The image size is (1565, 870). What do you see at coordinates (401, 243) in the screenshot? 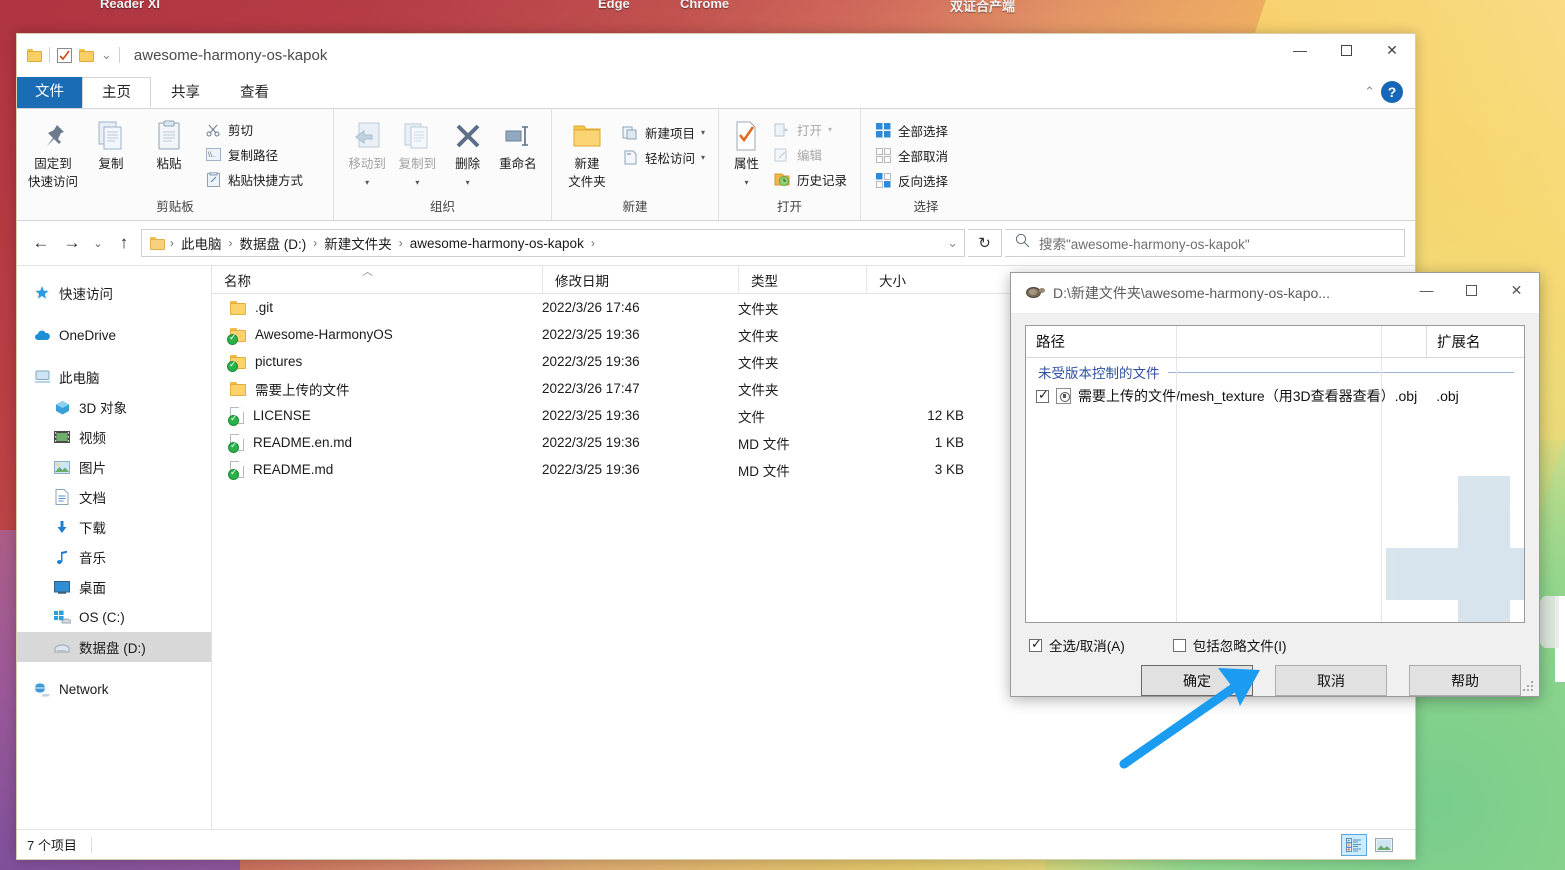
I see `breadcrumb-sep-3: ›` at bounding box center [401, 243].